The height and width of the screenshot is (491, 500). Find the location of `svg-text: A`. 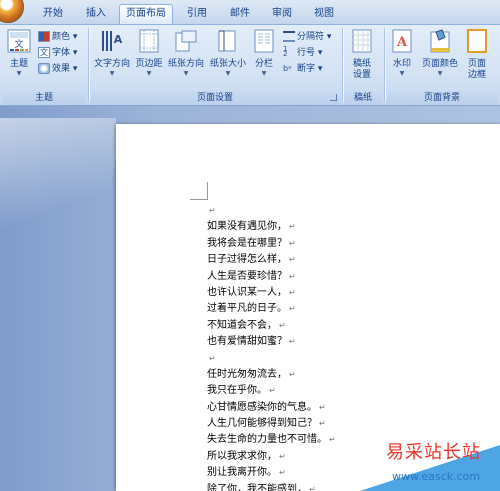

svg-text: A is located at coordinates (402, 42).